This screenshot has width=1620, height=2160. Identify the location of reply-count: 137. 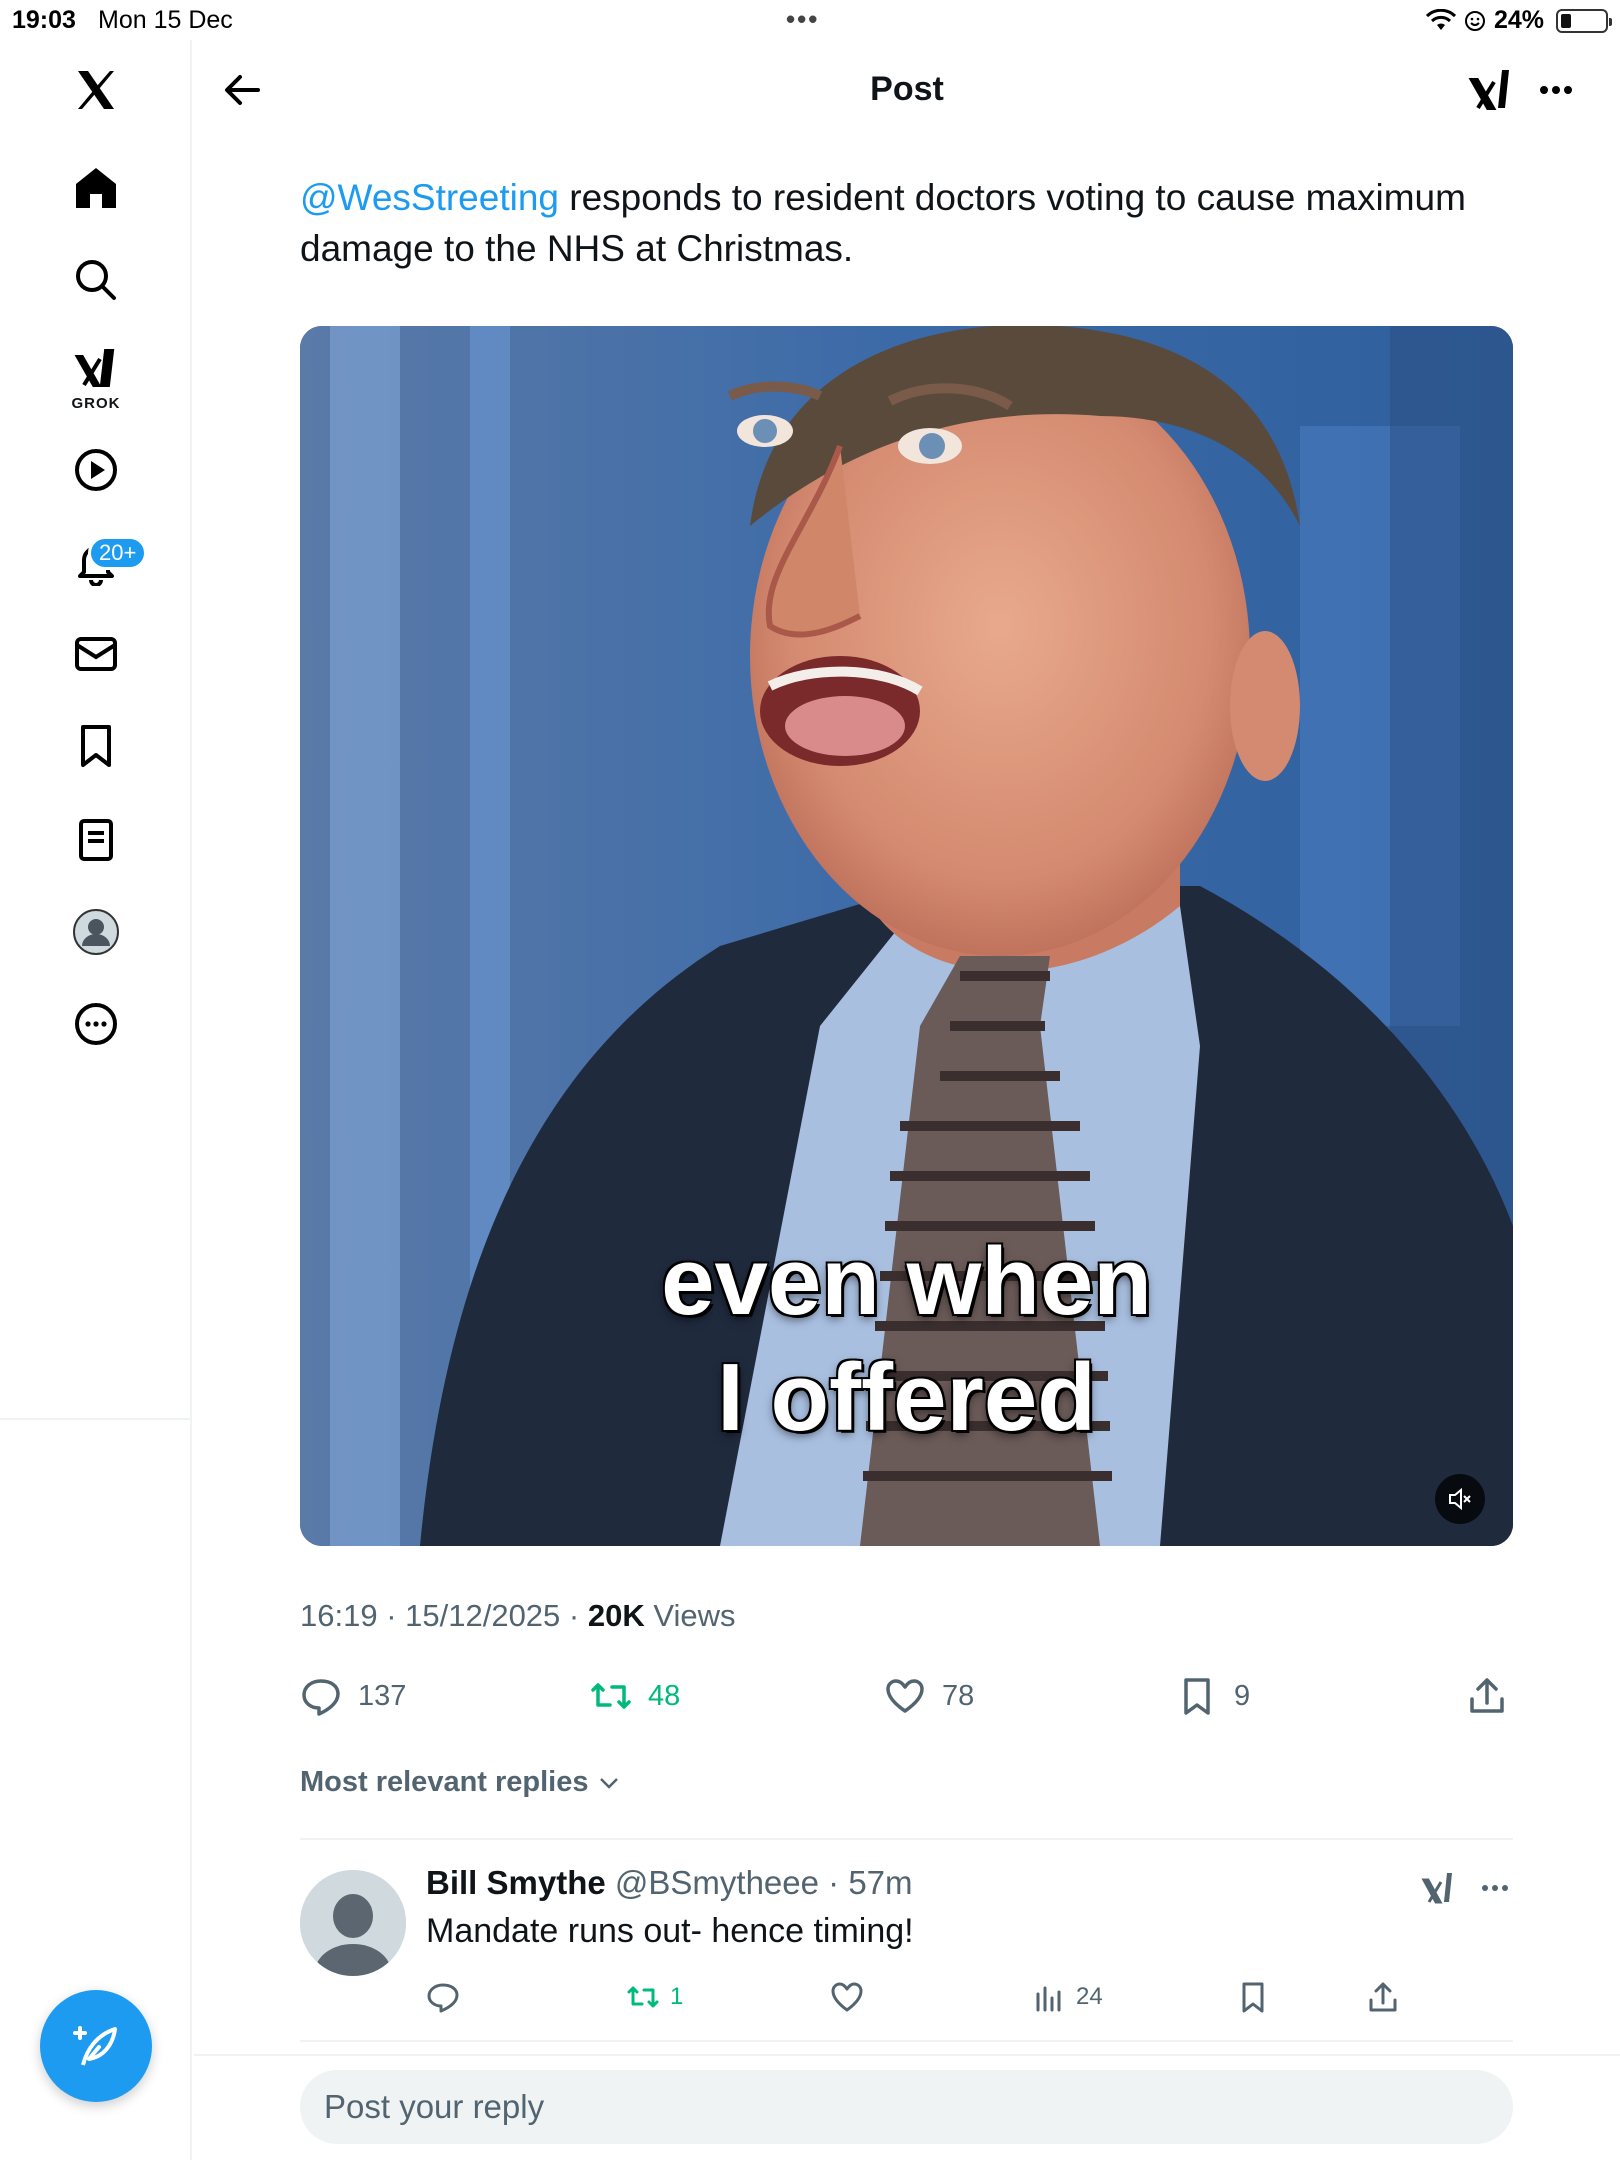
(382, 1695).